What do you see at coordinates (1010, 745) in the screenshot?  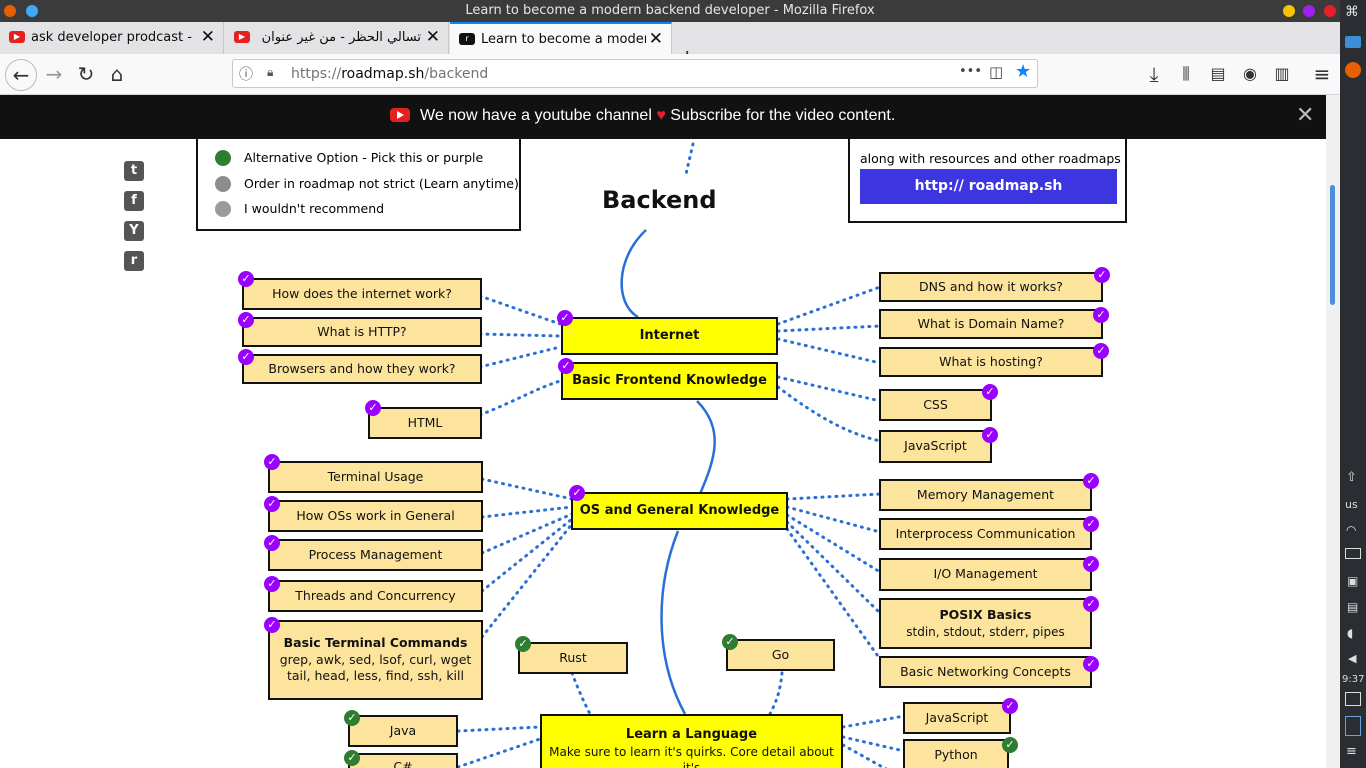 I see `green-check-icon: ✓` at bounding box center [1010, 745].